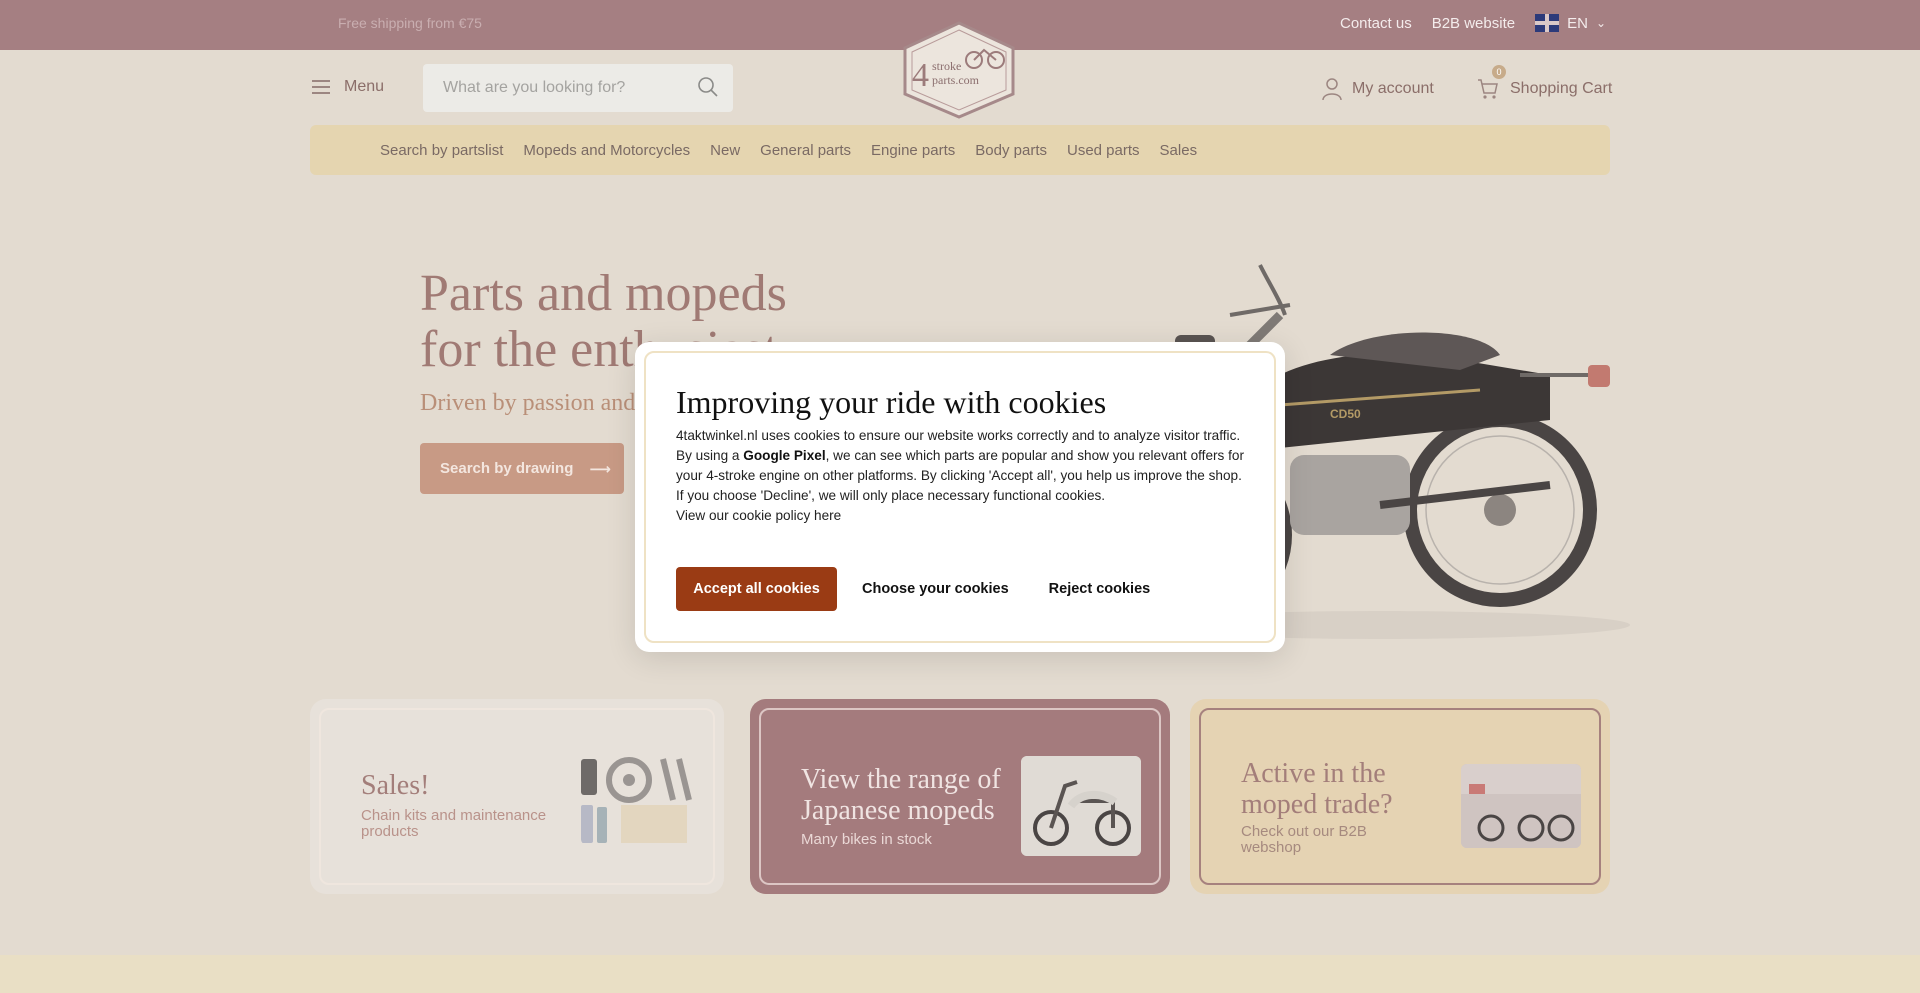 The image size is (1920, 993). Describe the element at coordinates (321, 87) in the screenshot. I see `hamburger-icon` at that location.